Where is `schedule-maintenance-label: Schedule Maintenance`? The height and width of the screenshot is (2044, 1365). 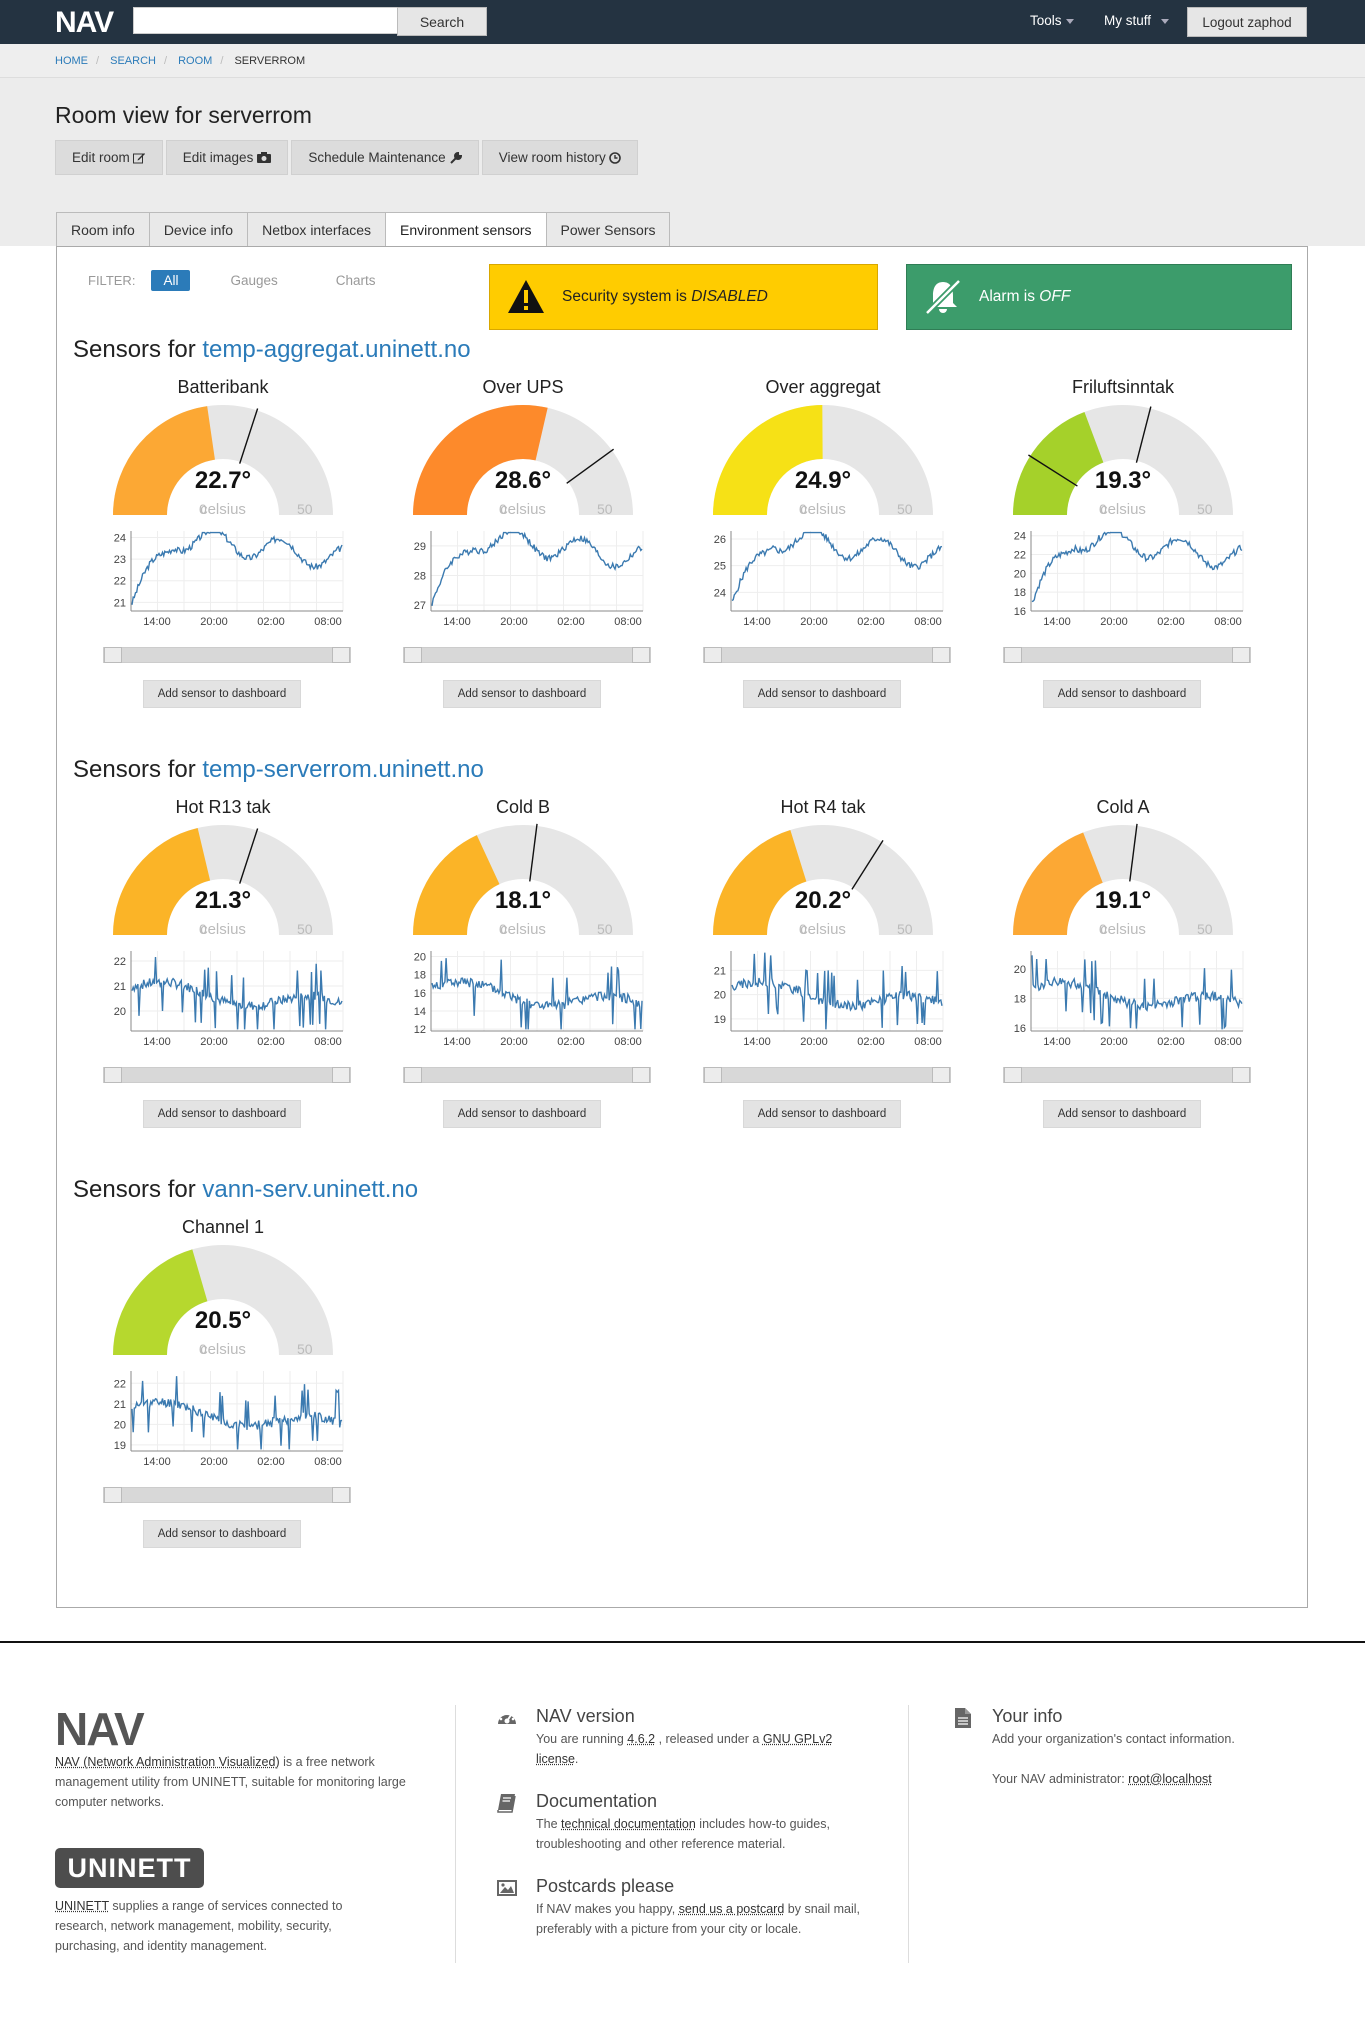 schedule-maintenance-label: Schedule Maintenance is located at coordinates (377, 157).